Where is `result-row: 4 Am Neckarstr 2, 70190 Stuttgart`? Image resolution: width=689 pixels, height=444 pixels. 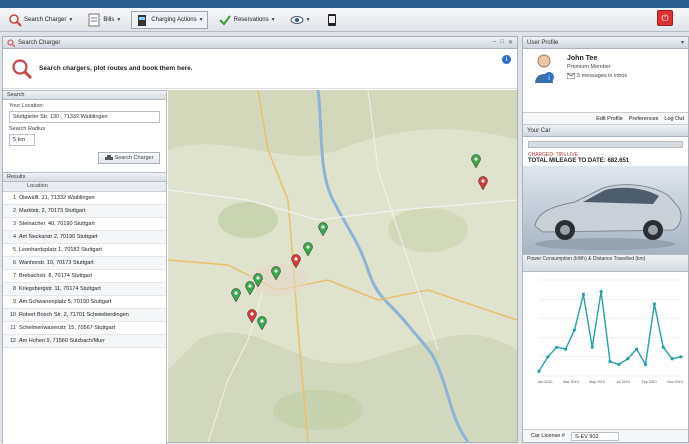 result-row: 4 Am Neckarstr 2, 70190 Stuttgart is located at coordinates (84, 237).